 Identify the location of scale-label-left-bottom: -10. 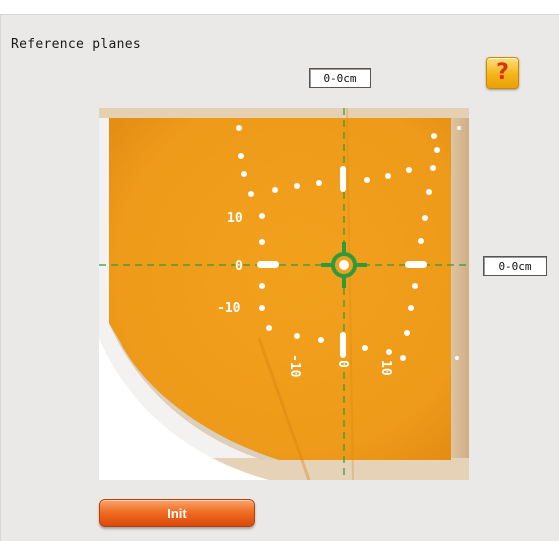
(229, 308).